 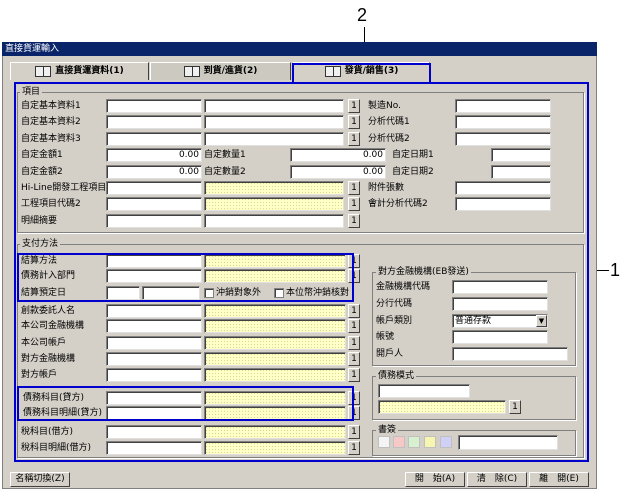 I want to click on item-label: 工程項目代碼2, so click(x=51, y=204).